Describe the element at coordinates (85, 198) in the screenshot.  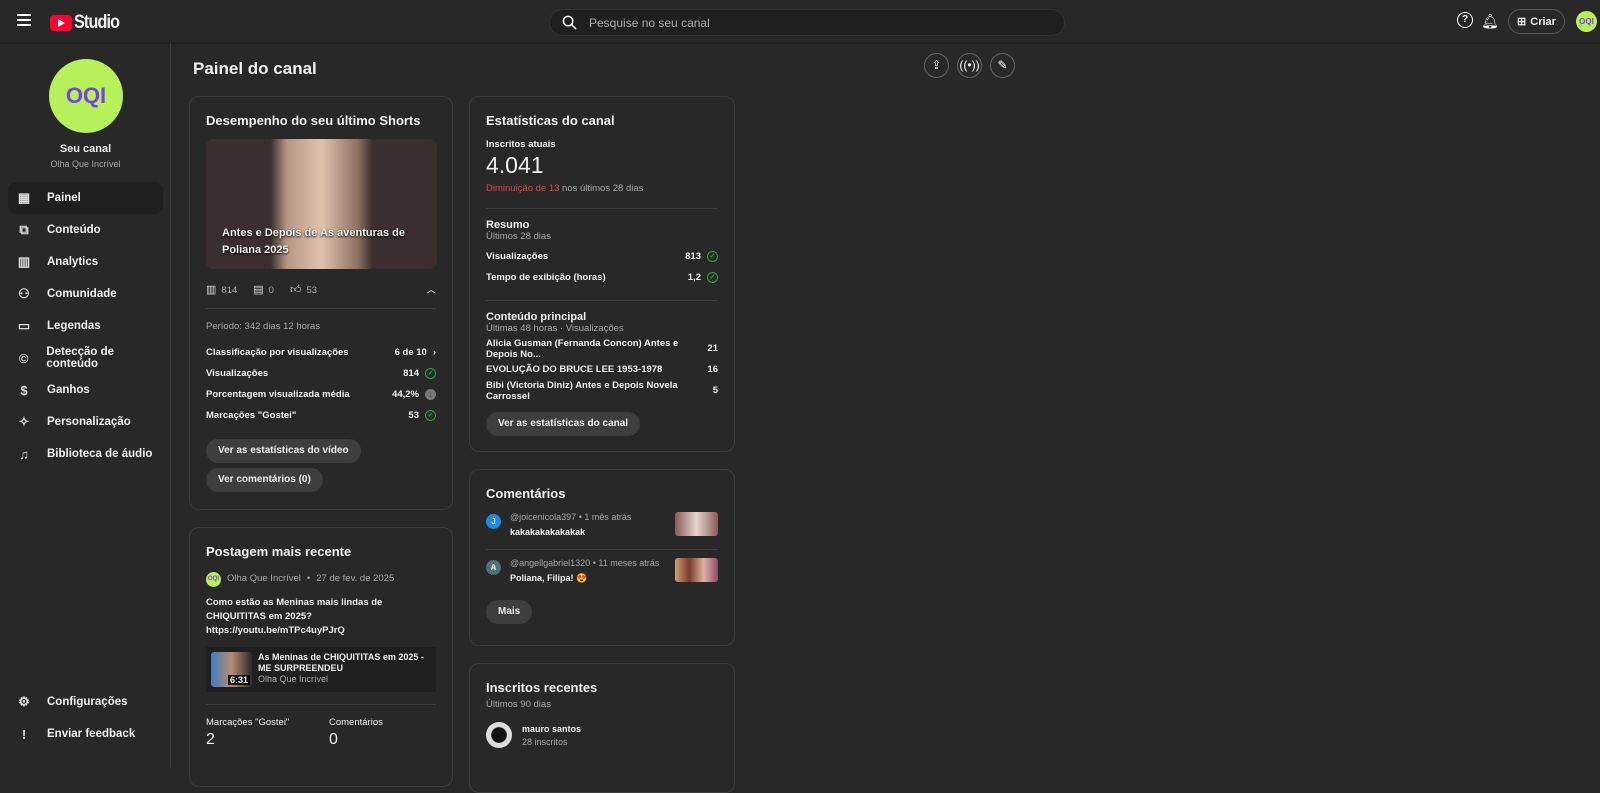
I see `sidebar-item-painel: ▦ Painel` at that location.